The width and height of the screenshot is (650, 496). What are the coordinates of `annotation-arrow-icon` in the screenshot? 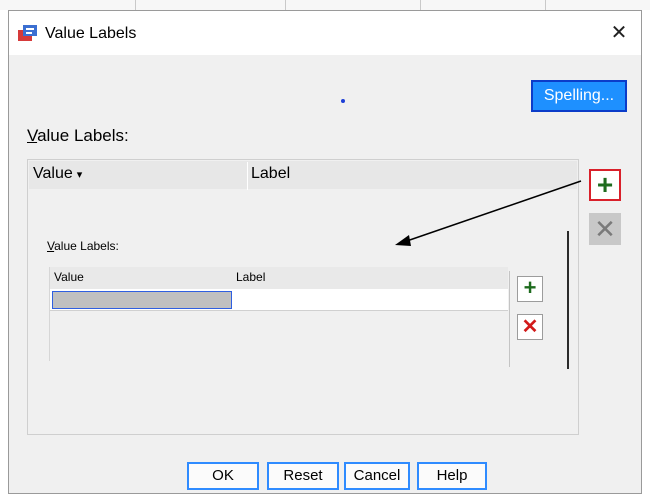 It's located at (488, 213).